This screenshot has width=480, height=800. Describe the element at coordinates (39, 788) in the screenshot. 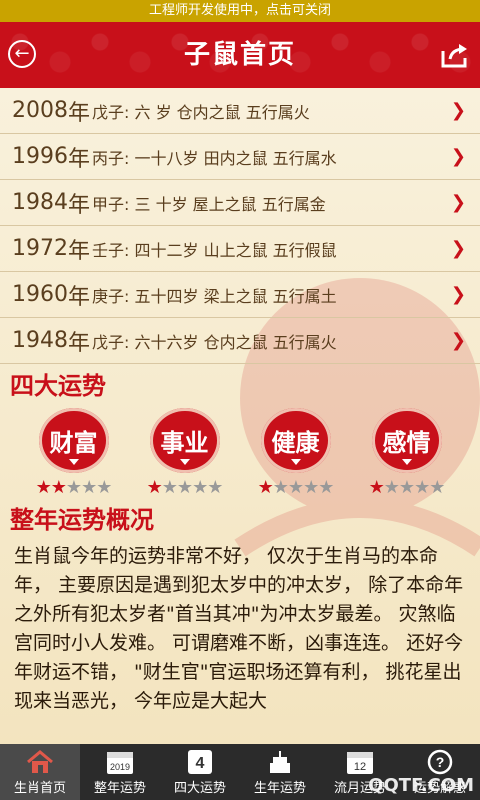

I see `nav-label: 生肖首页` at that location.